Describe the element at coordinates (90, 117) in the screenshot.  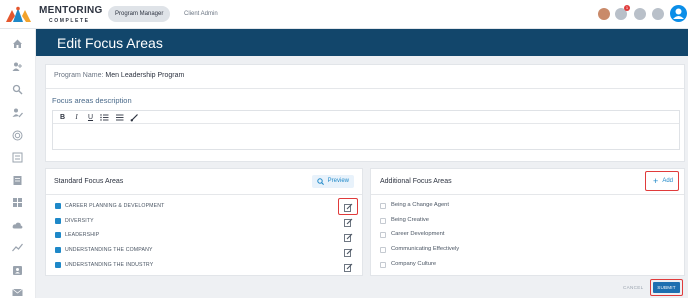
I see `underline-button: U` at that location.